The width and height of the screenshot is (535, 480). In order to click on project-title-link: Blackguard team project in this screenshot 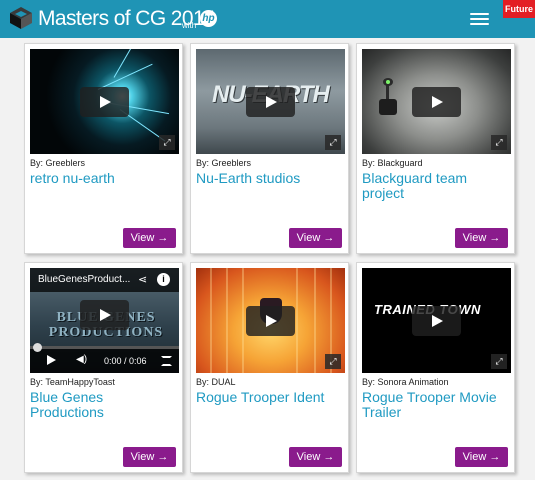, I will do `click(437, 186)`.